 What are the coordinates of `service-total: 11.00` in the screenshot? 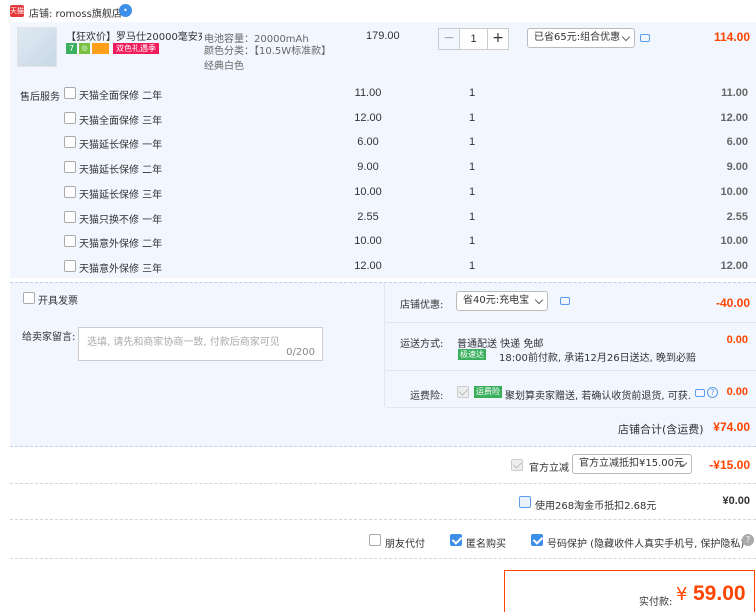 It's located at (734, 93).